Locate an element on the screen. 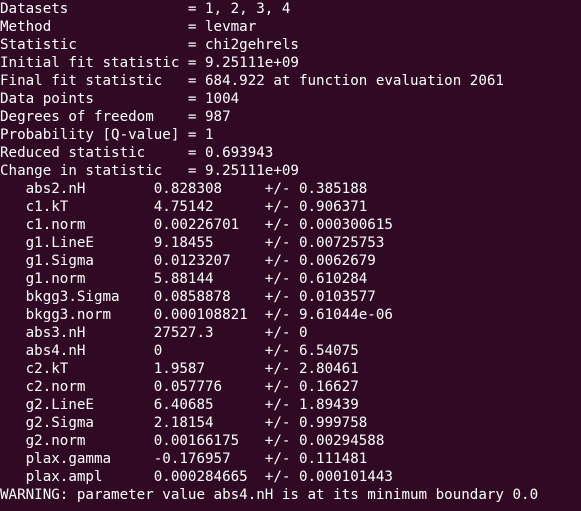 The height and width of the screenshot is (511, 581). param-value: -0.176957 is located at coordinates (209, 459).